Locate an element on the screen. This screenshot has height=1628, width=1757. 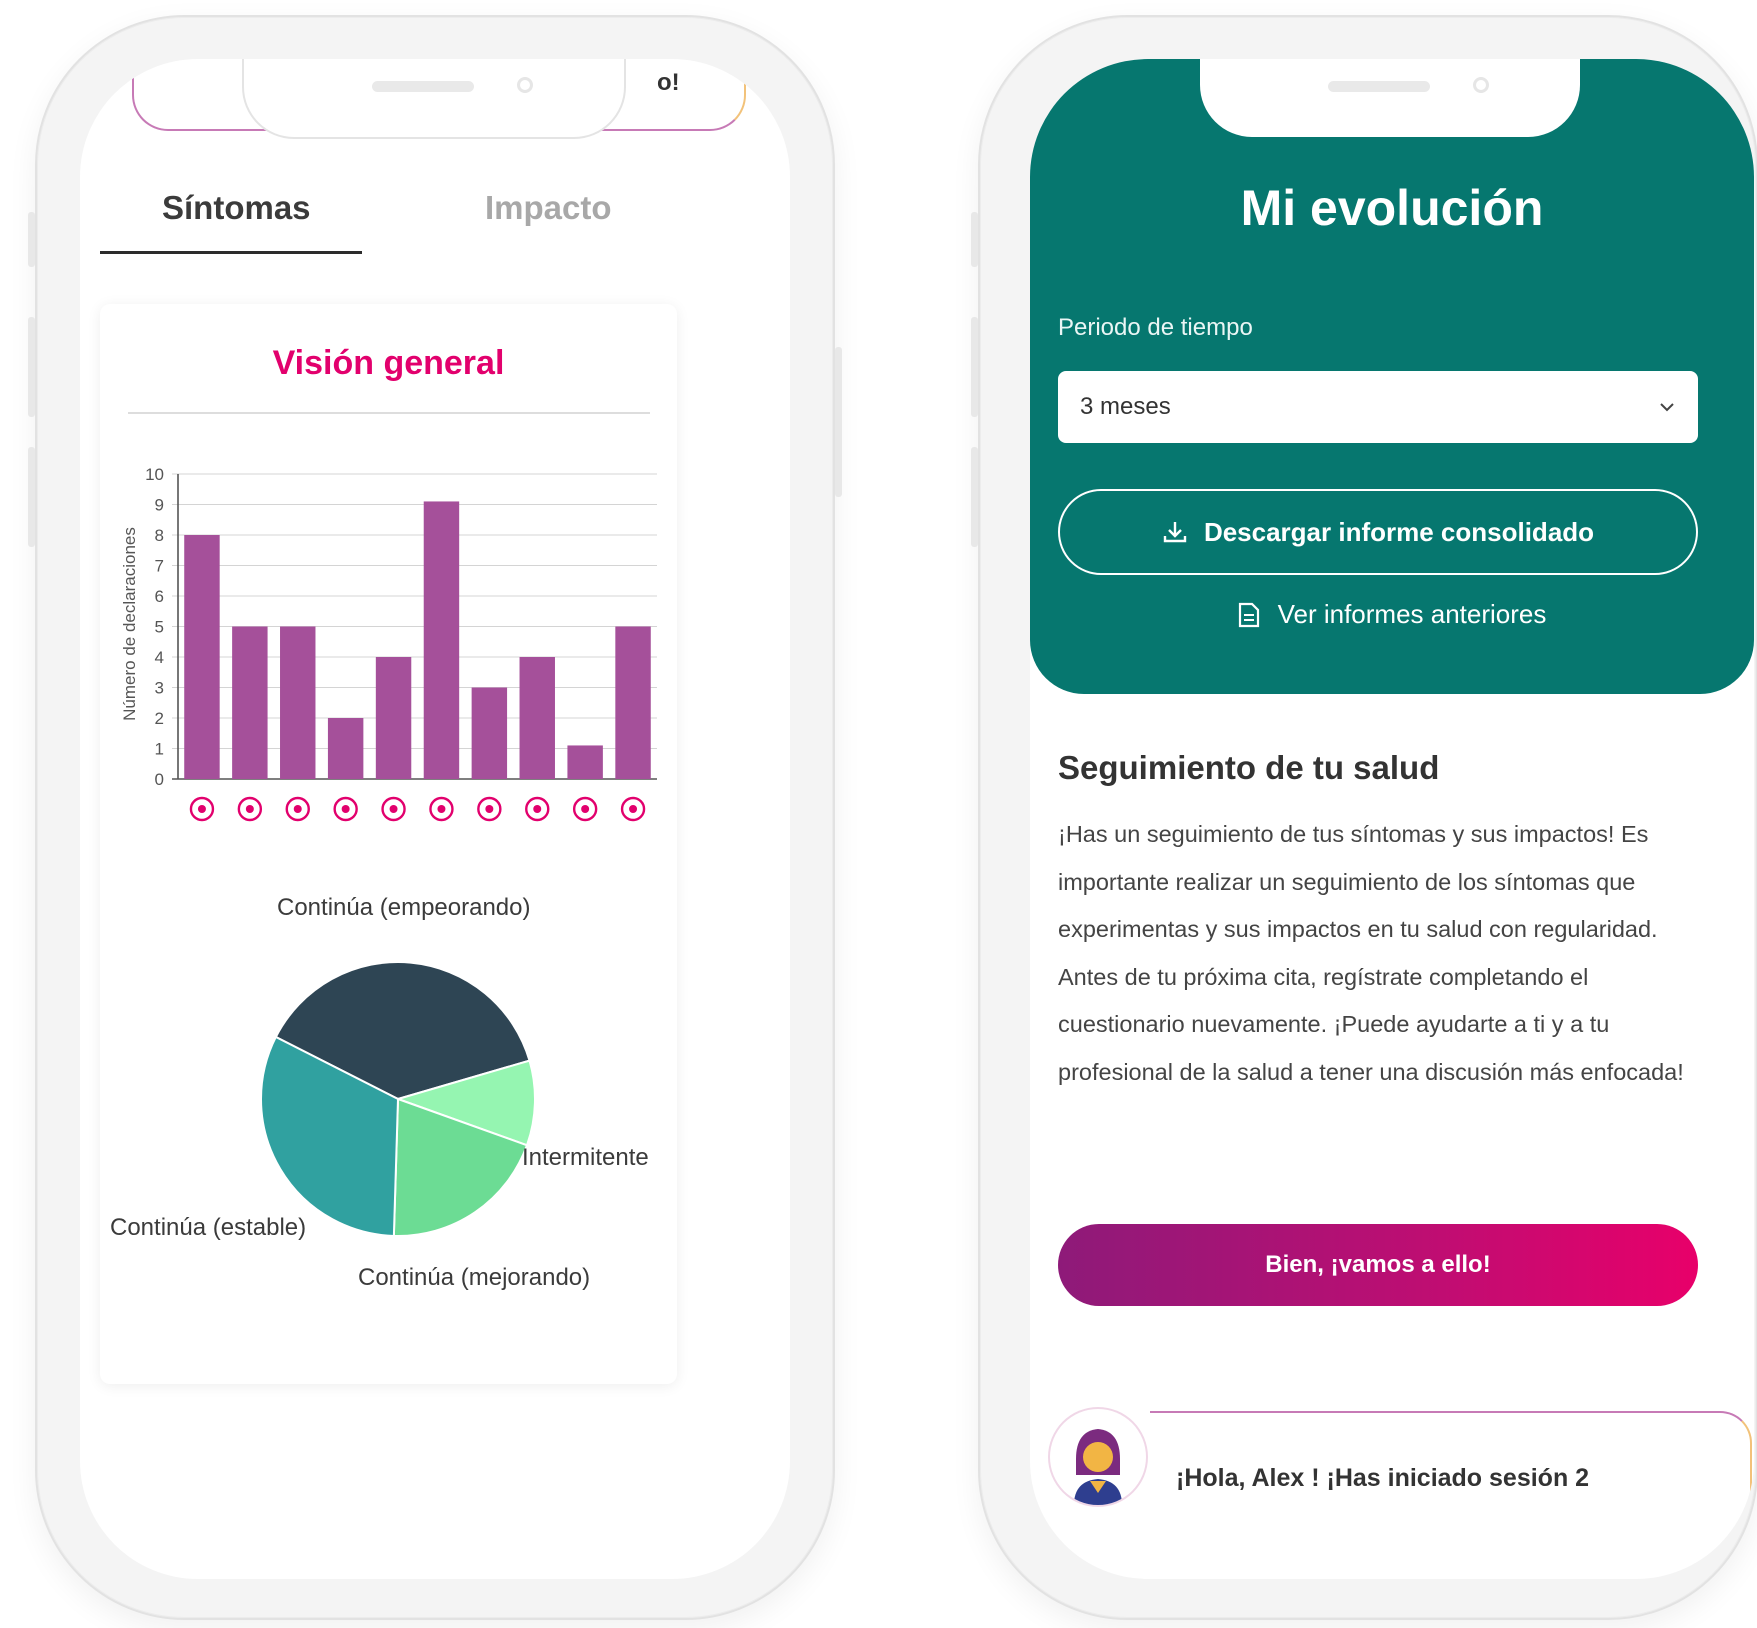
divider is located at coordinates (389, 413).